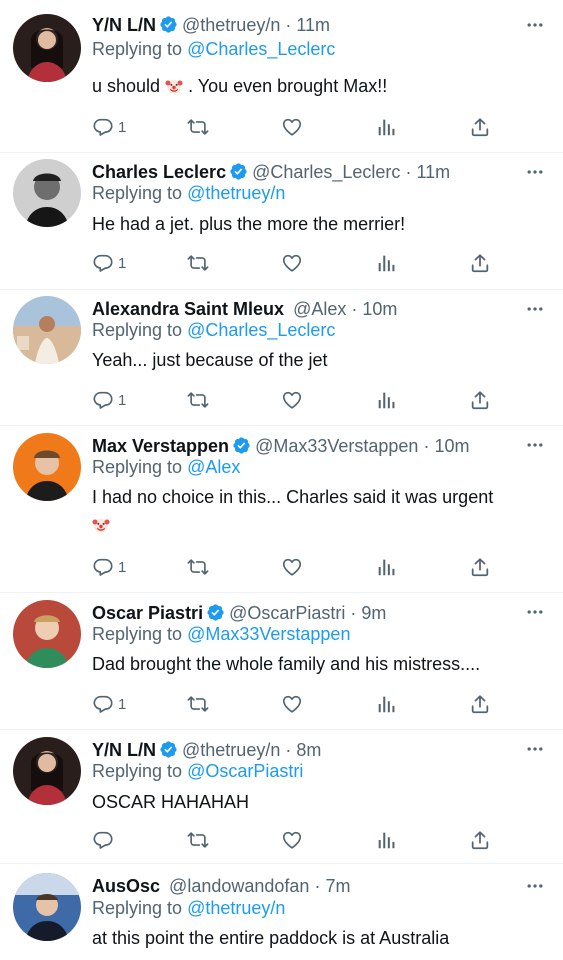  I want to click on share-icon, so click(480, 127).